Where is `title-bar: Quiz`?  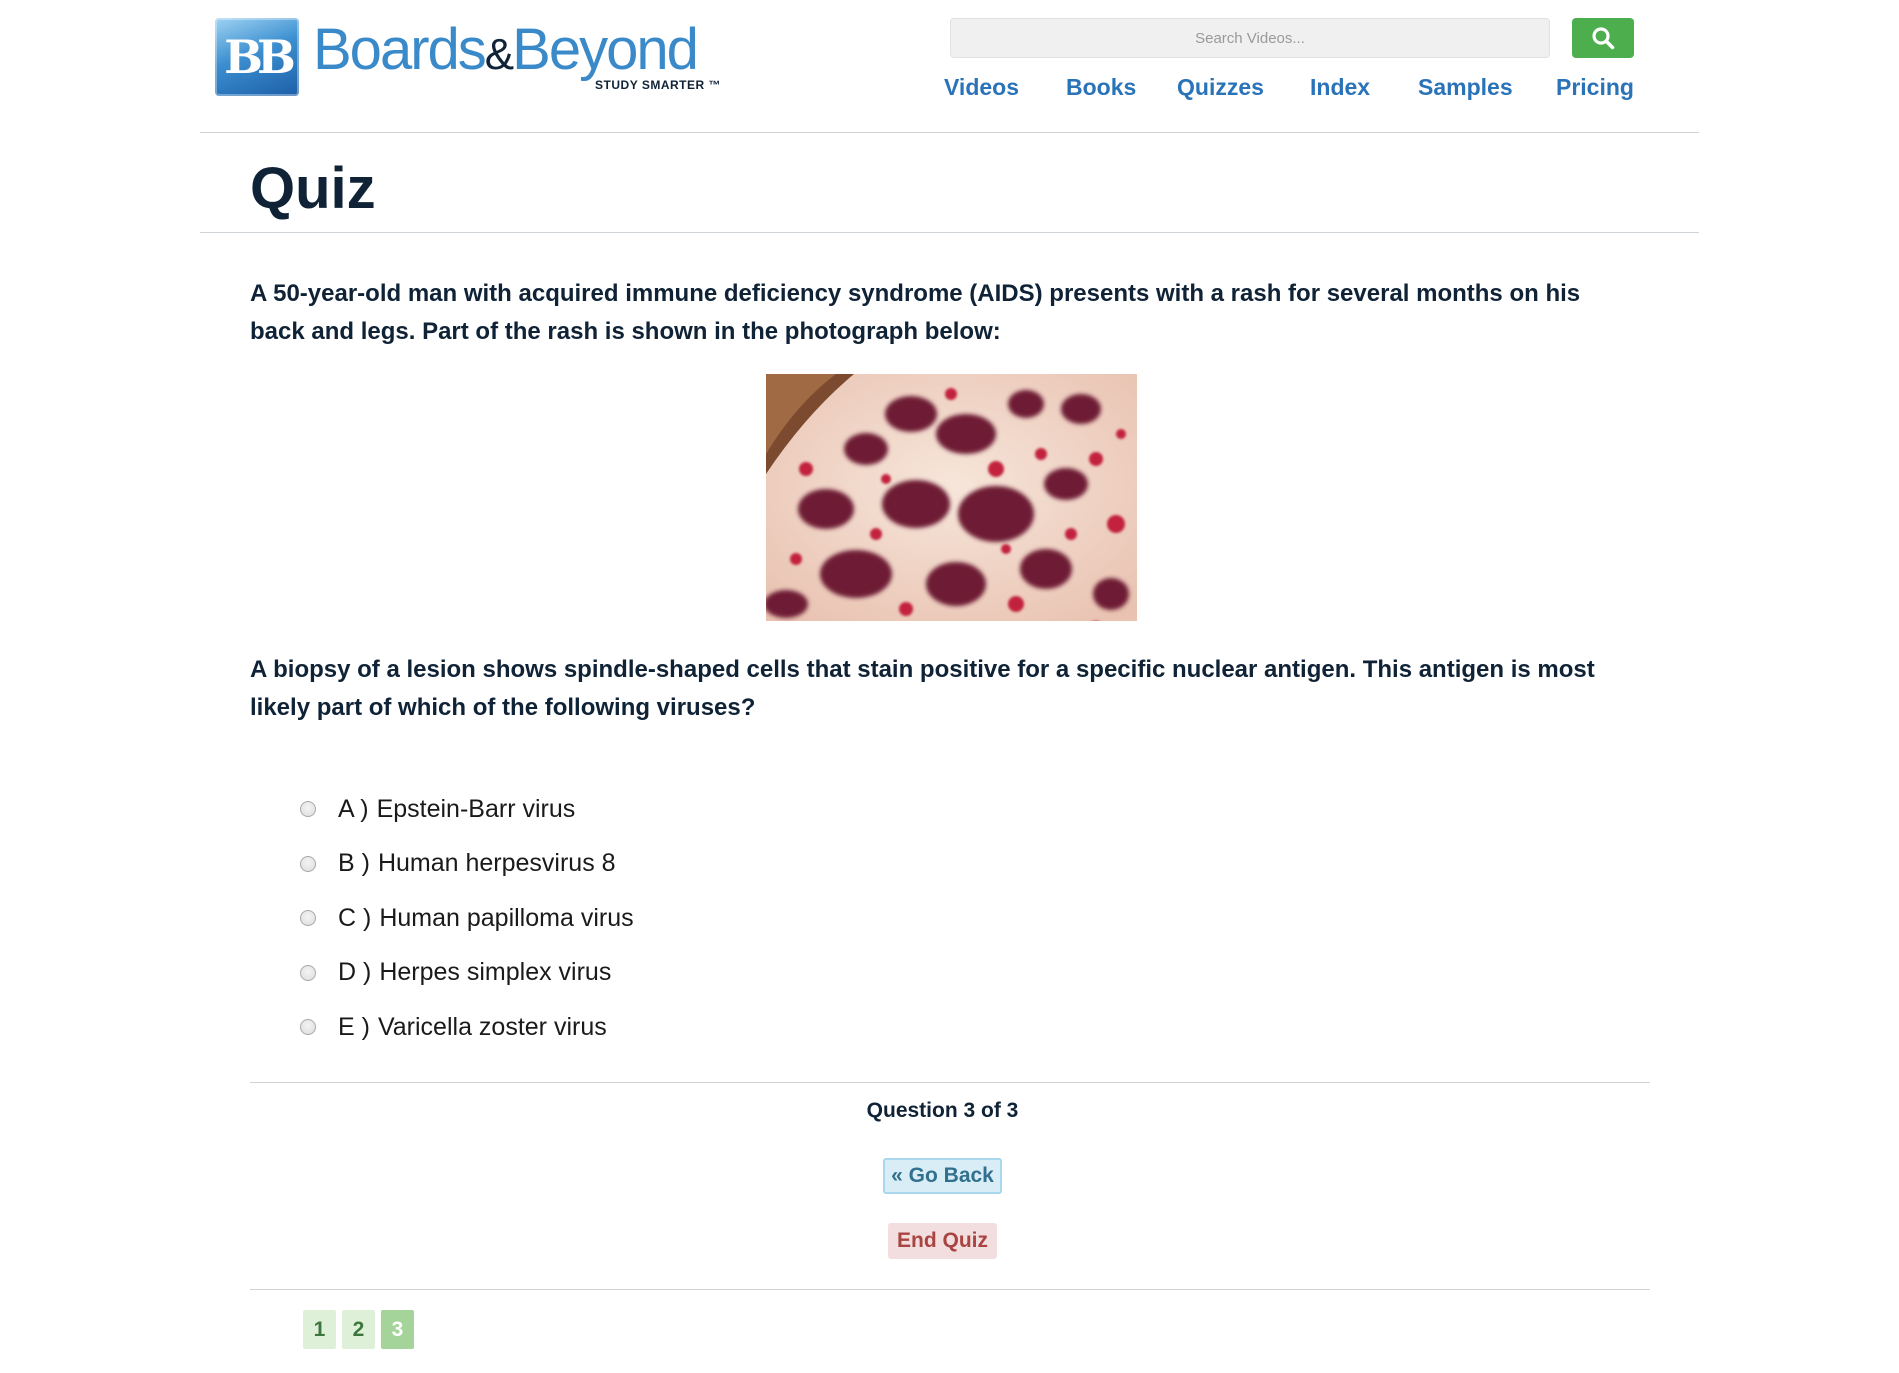 title-bar: Quiz is located at coordinates (949, 183).